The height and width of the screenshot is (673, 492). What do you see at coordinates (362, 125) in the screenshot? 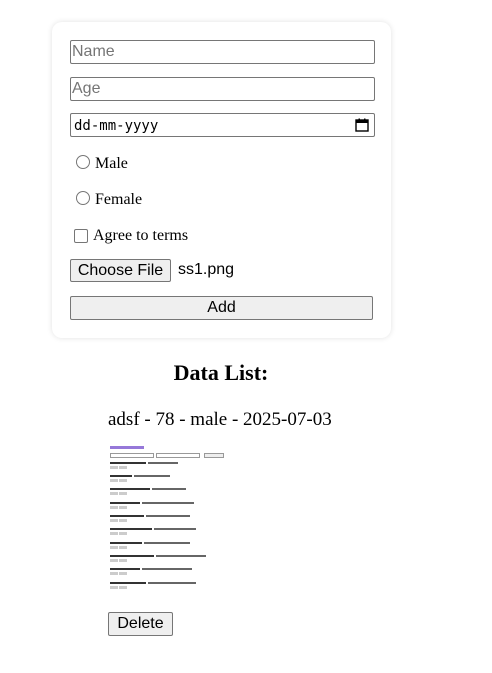
I see `calendar-icon` at bounding box center [362, 125].